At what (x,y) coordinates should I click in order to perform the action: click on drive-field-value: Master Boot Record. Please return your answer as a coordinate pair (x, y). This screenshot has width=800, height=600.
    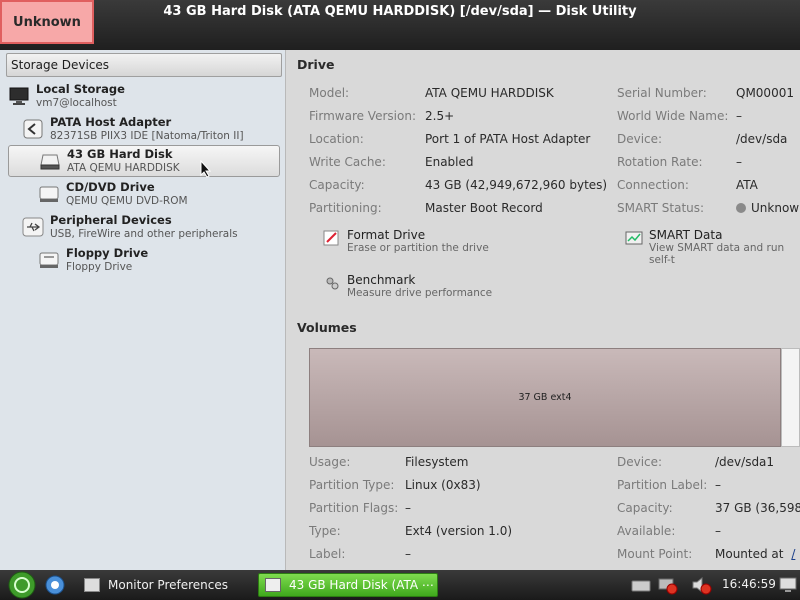
    Looking at the image, I should click on (484, 208).